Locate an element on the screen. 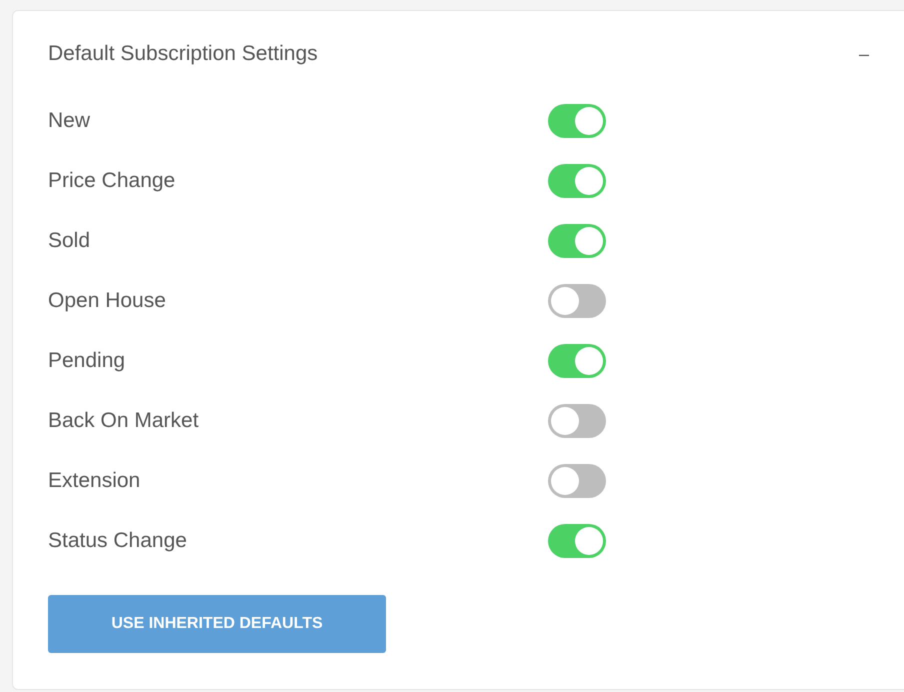  collapse-button: – is located at coordinates (863, 54).